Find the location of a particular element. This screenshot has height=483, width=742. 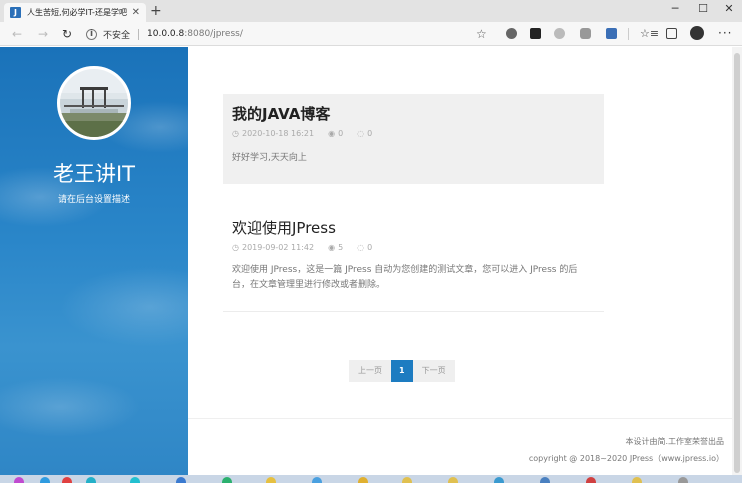

next-page-button: 下一页 is located at coordinates (433, 371).